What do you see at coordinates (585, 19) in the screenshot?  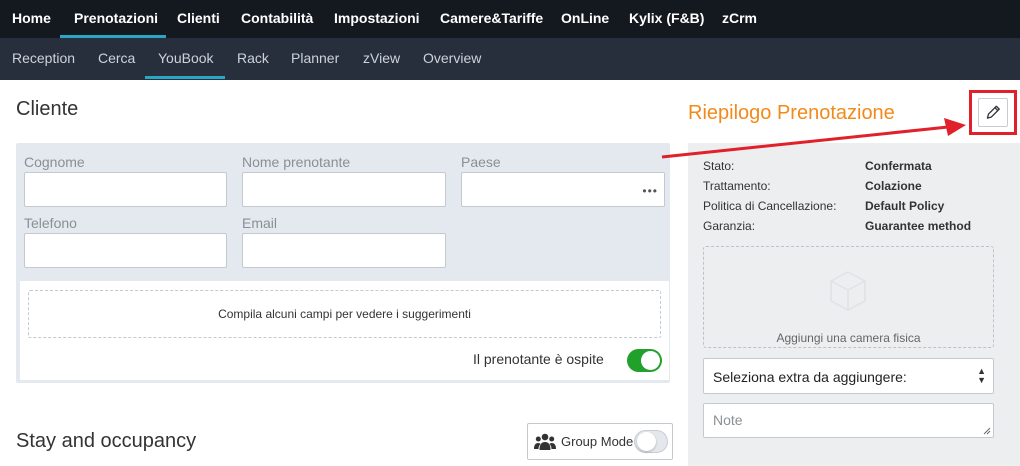 I see `nav-online: OnLine` at bounding box center [585, 19].